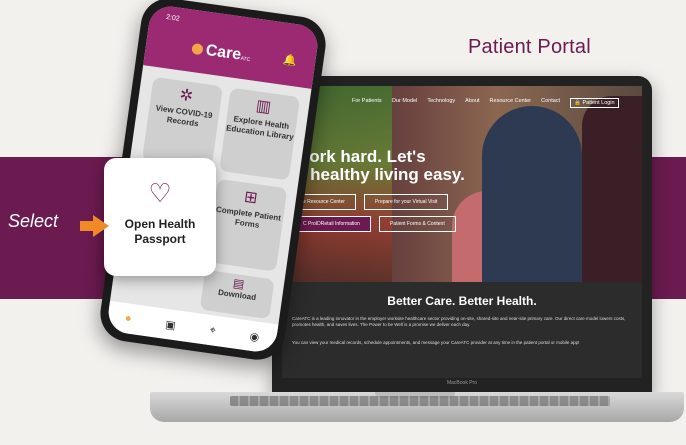  Describe the element at coordinates (380, 165) in the screenshot. I see `hero-headline: work hard. Let's e healthy living easy.` at that location.